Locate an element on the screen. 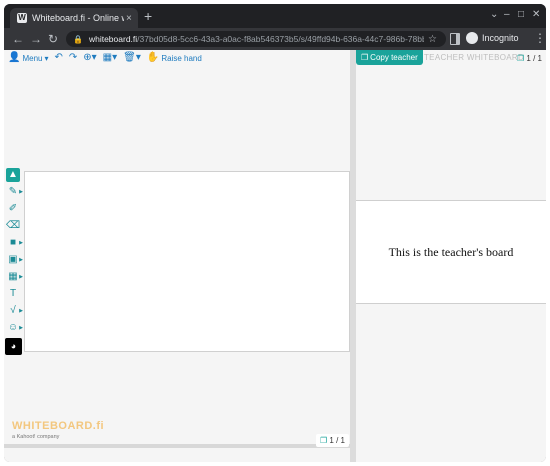  board-toolbar: 👤 Menu ▾ ↶ ↷ ⊕▾ ▦▾ 🗑▾ ✋ Raise hand is located at coordinates (105, 58).